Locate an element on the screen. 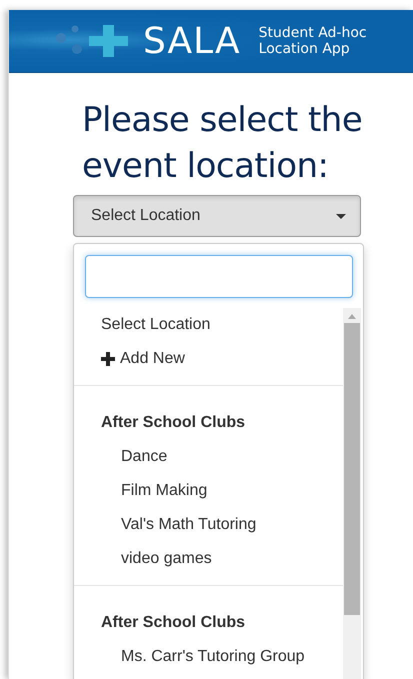 The image size is (413, 679). search-field is located at coordinates (219, 276).